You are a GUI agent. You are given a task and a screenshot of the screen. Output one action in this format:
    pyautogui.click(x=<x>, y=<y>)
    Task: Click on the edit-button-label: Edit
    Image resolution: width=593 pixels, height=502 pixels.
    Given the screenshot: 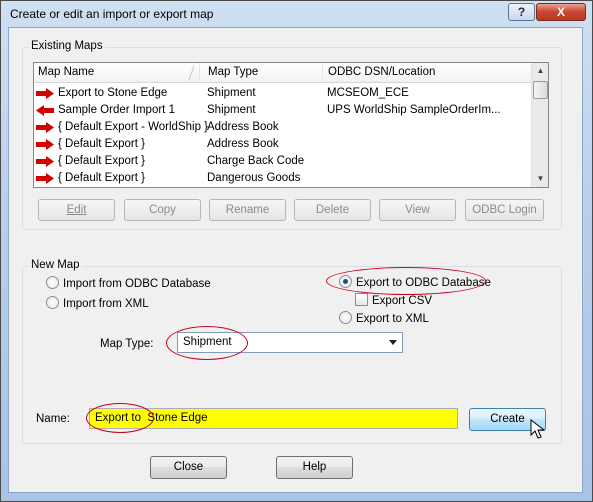 What is the action you would take?
    pyautogui.click(x=76, y=210)
    